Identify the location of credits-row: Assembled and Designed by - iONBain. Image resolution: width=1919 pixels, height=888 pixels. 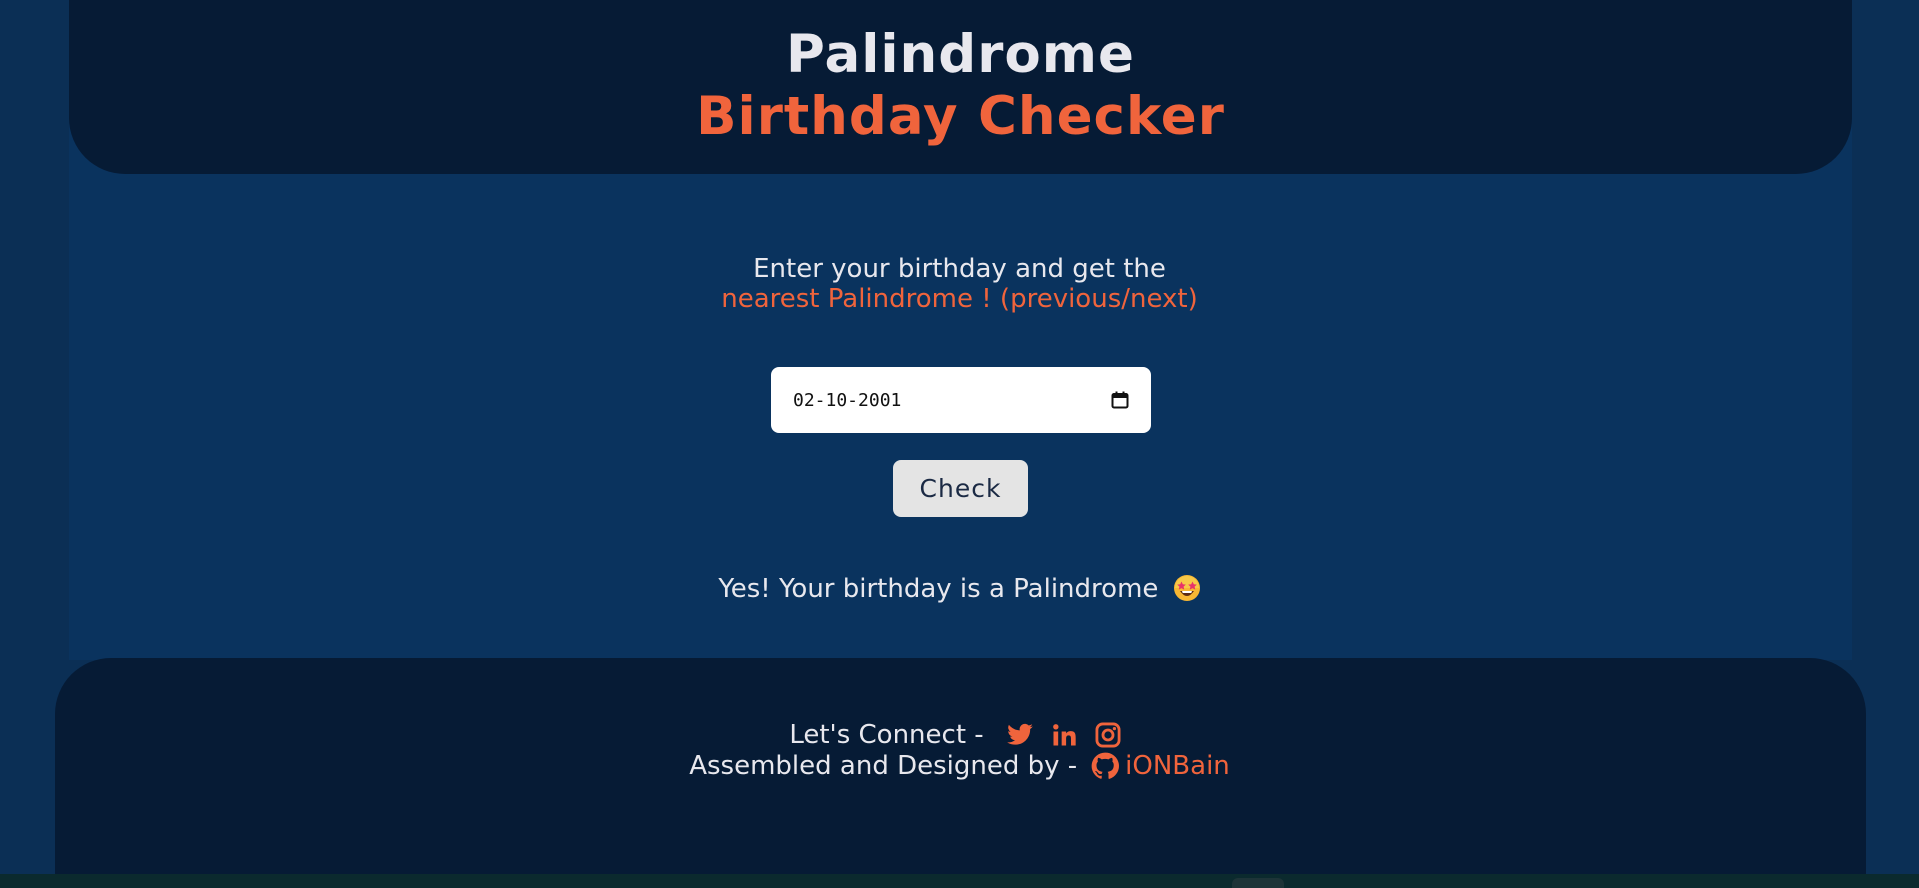
(959, 766).